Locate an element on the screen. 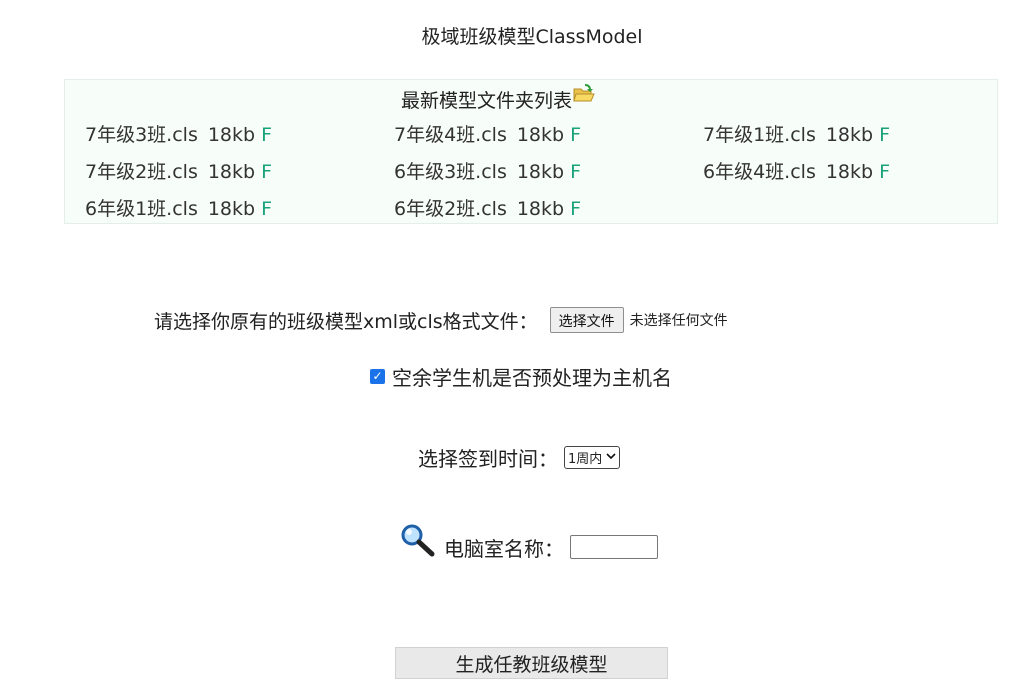 Image resolution: width=1024 pixels, height=698 pixels. lab-name-row: 电脑室名称： is located at coordinates (529, 547).